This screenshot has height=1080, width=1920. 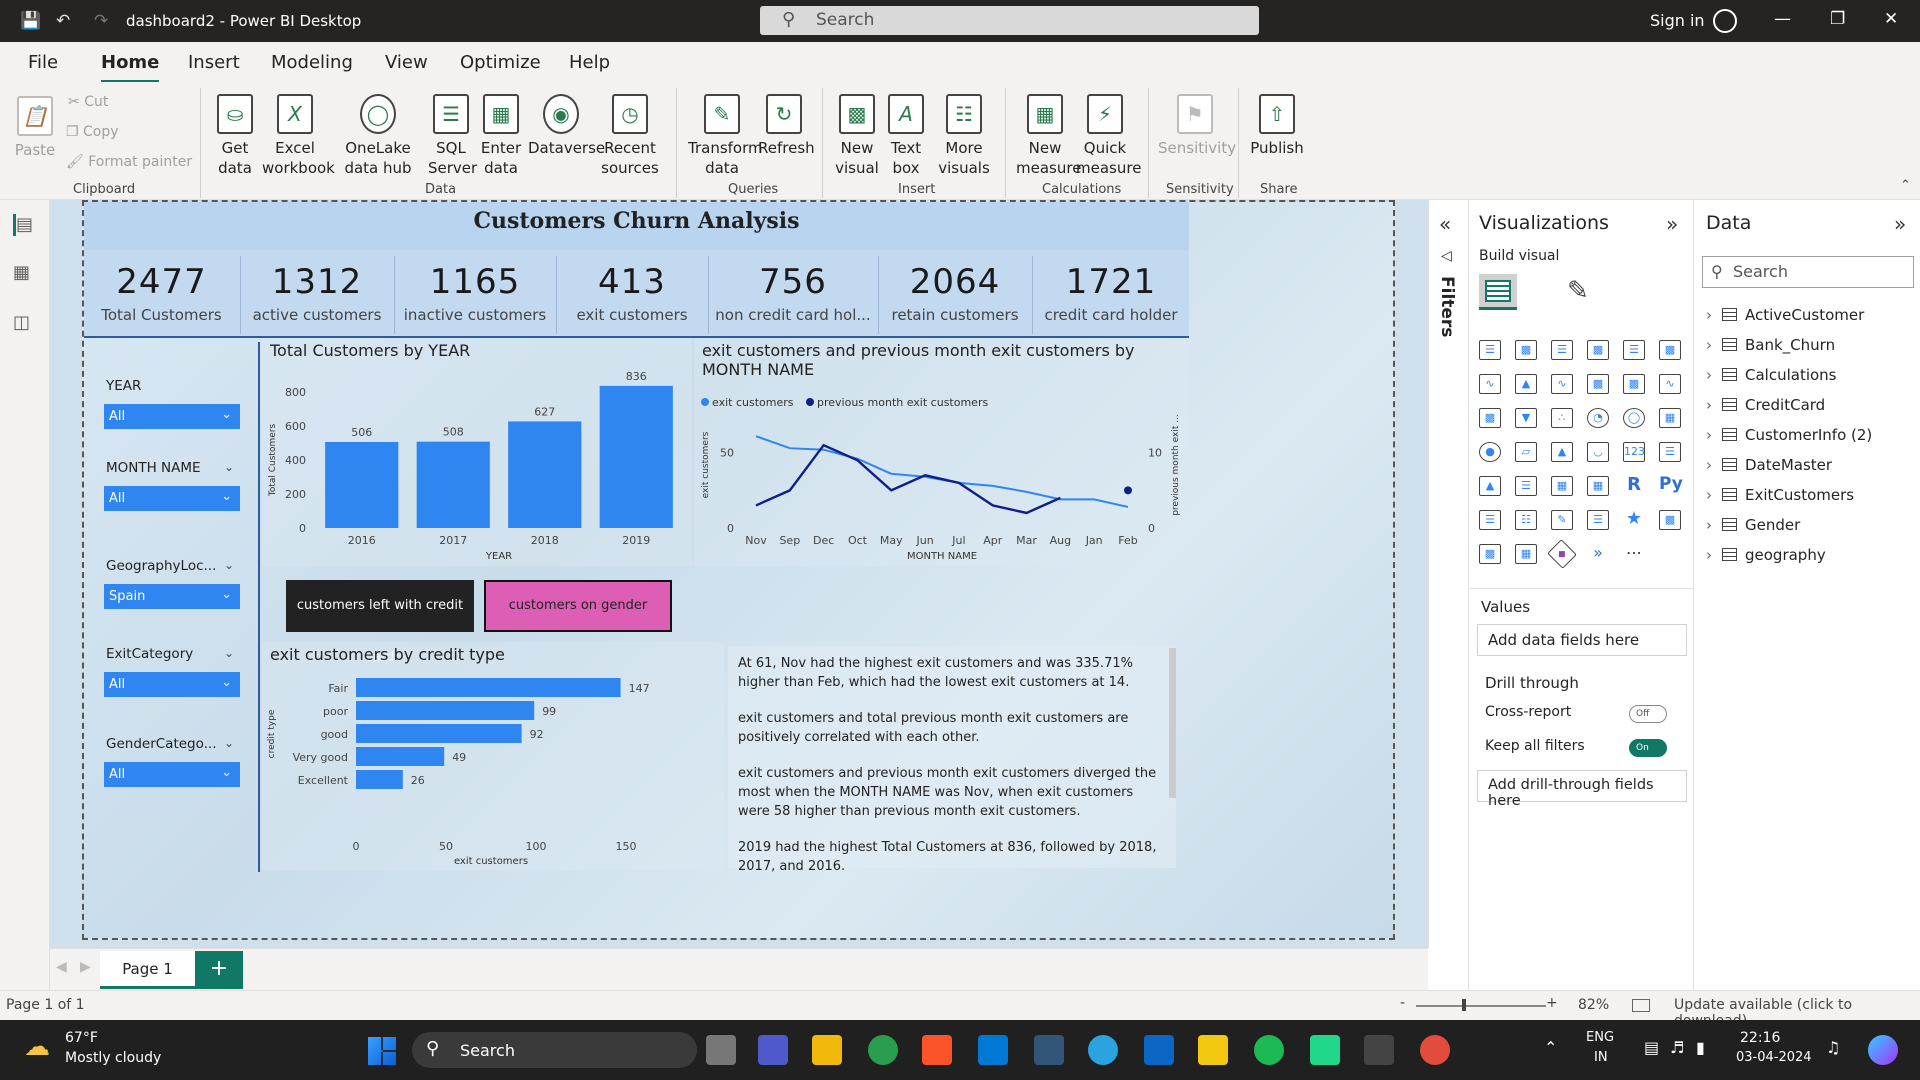 I want to click on enter-data-button: ▦ Enter data, so click(x=501, y=136).